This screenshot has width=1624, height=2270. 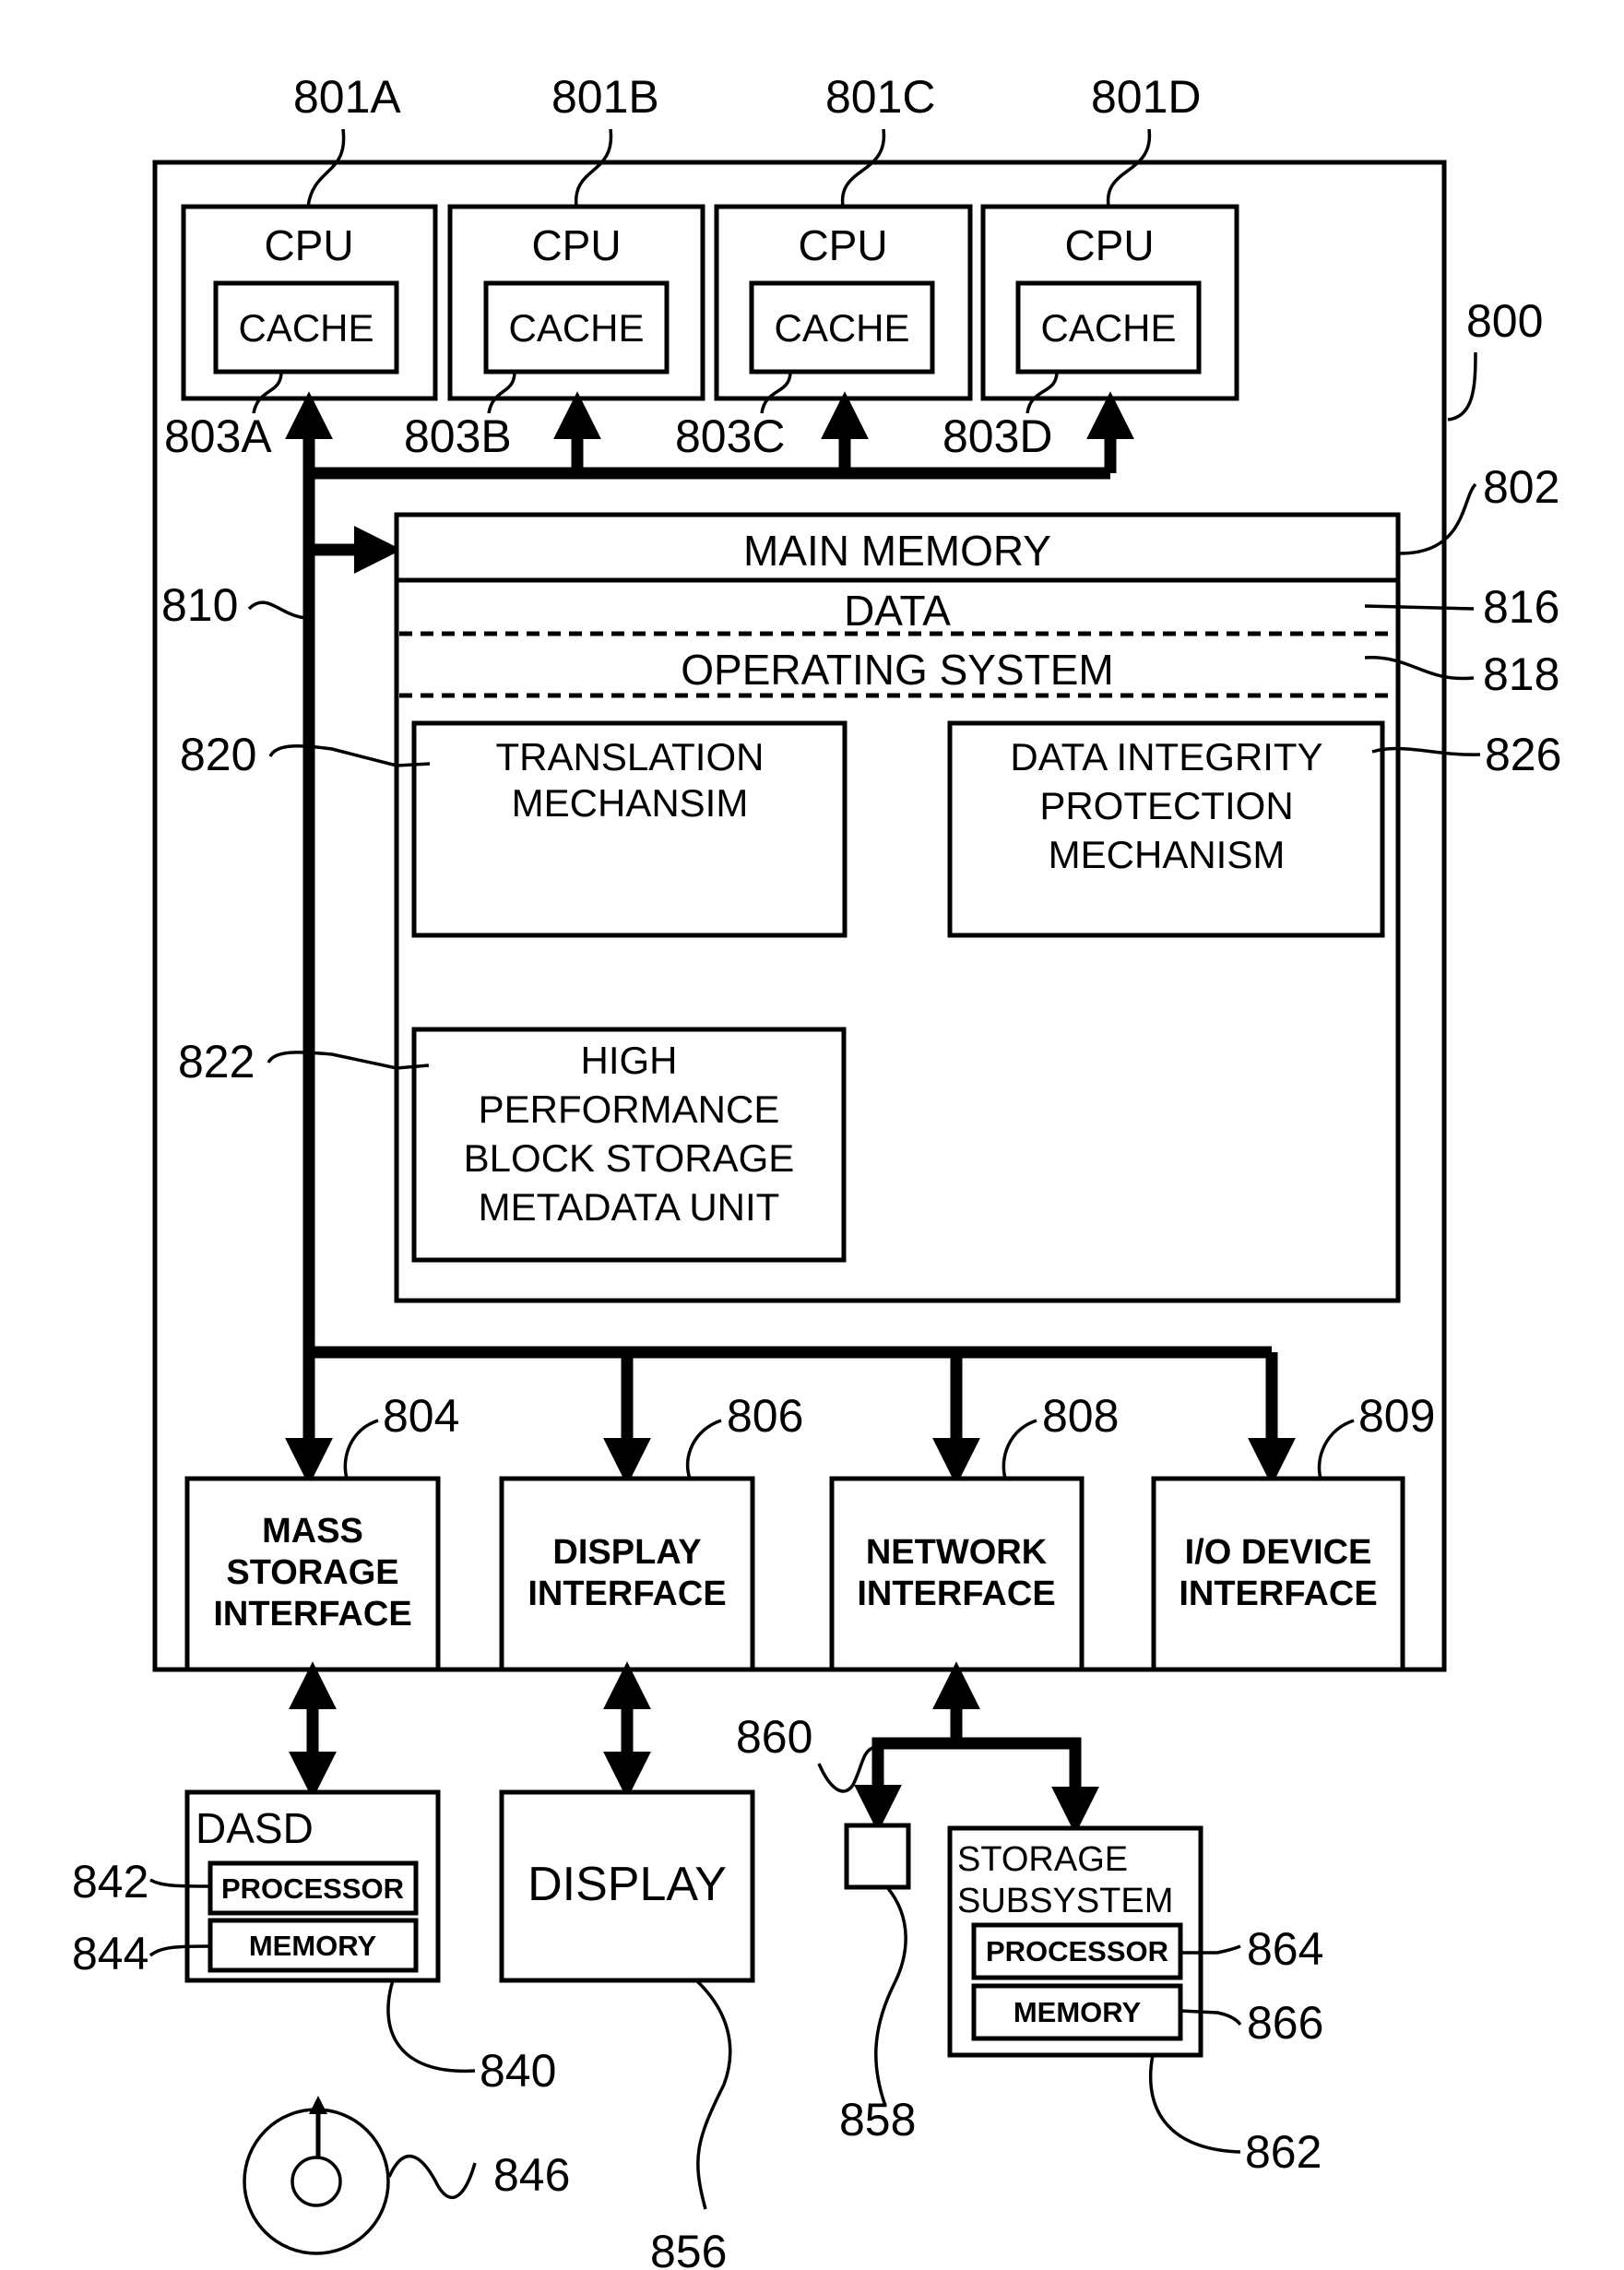 What do you see at coordinates (1397, 1416) in the screenshot?
I see `interface-ref-label: 809` at bounding box center [1397, 1416].